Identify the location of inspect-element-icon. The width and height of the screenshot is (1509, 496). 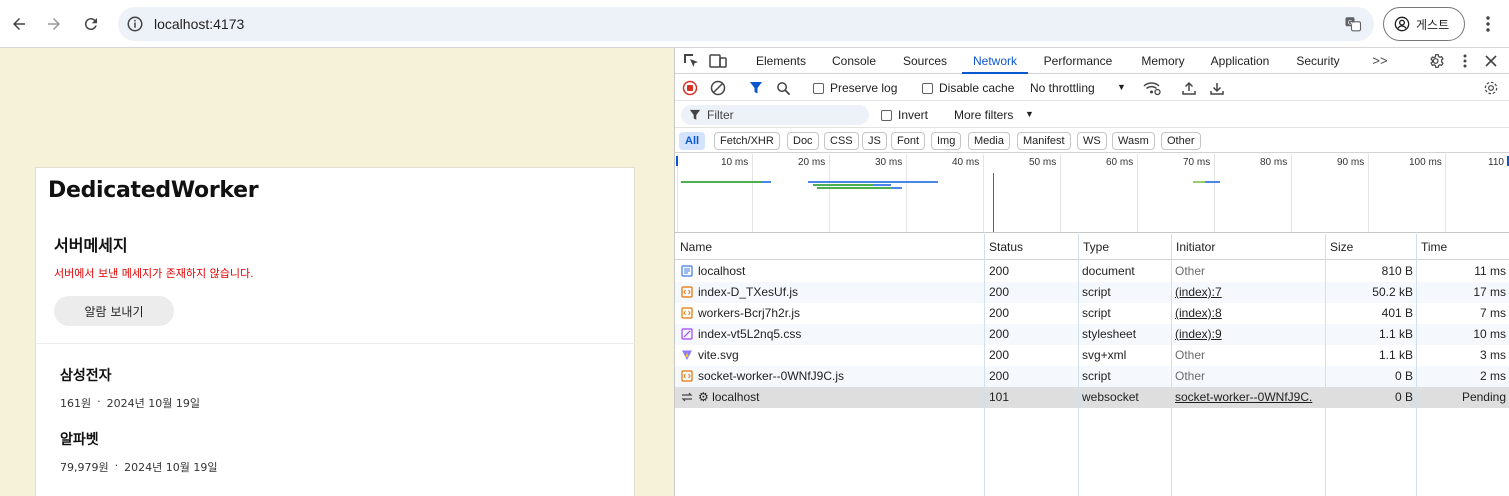
(691, 61).